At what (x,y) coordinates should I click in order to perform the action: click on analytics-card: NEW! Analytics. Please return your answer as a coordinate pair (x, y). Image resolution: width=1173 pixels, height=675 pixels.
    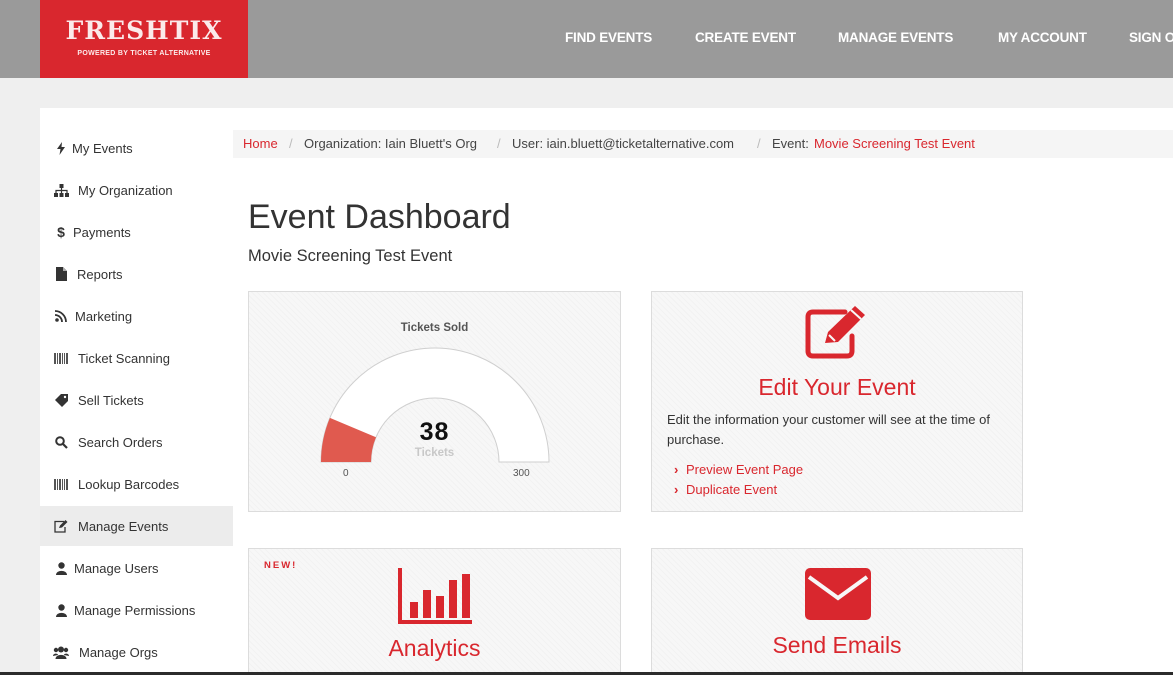
    Looking at the image, I should click on (434, 611).